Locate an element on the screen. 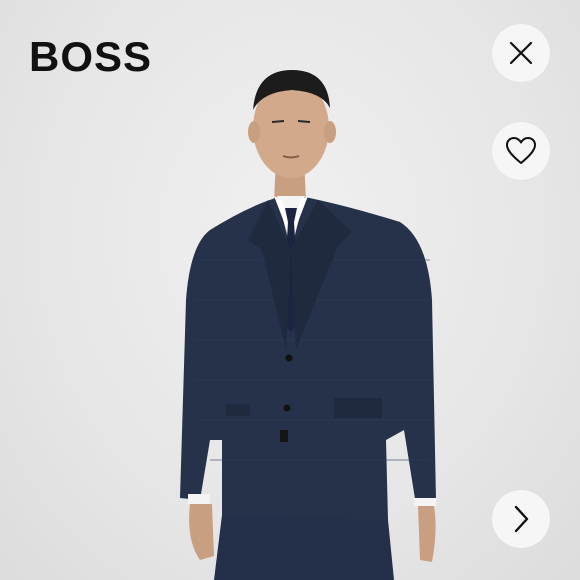  next-image-button is located at coordinates (521, 519).